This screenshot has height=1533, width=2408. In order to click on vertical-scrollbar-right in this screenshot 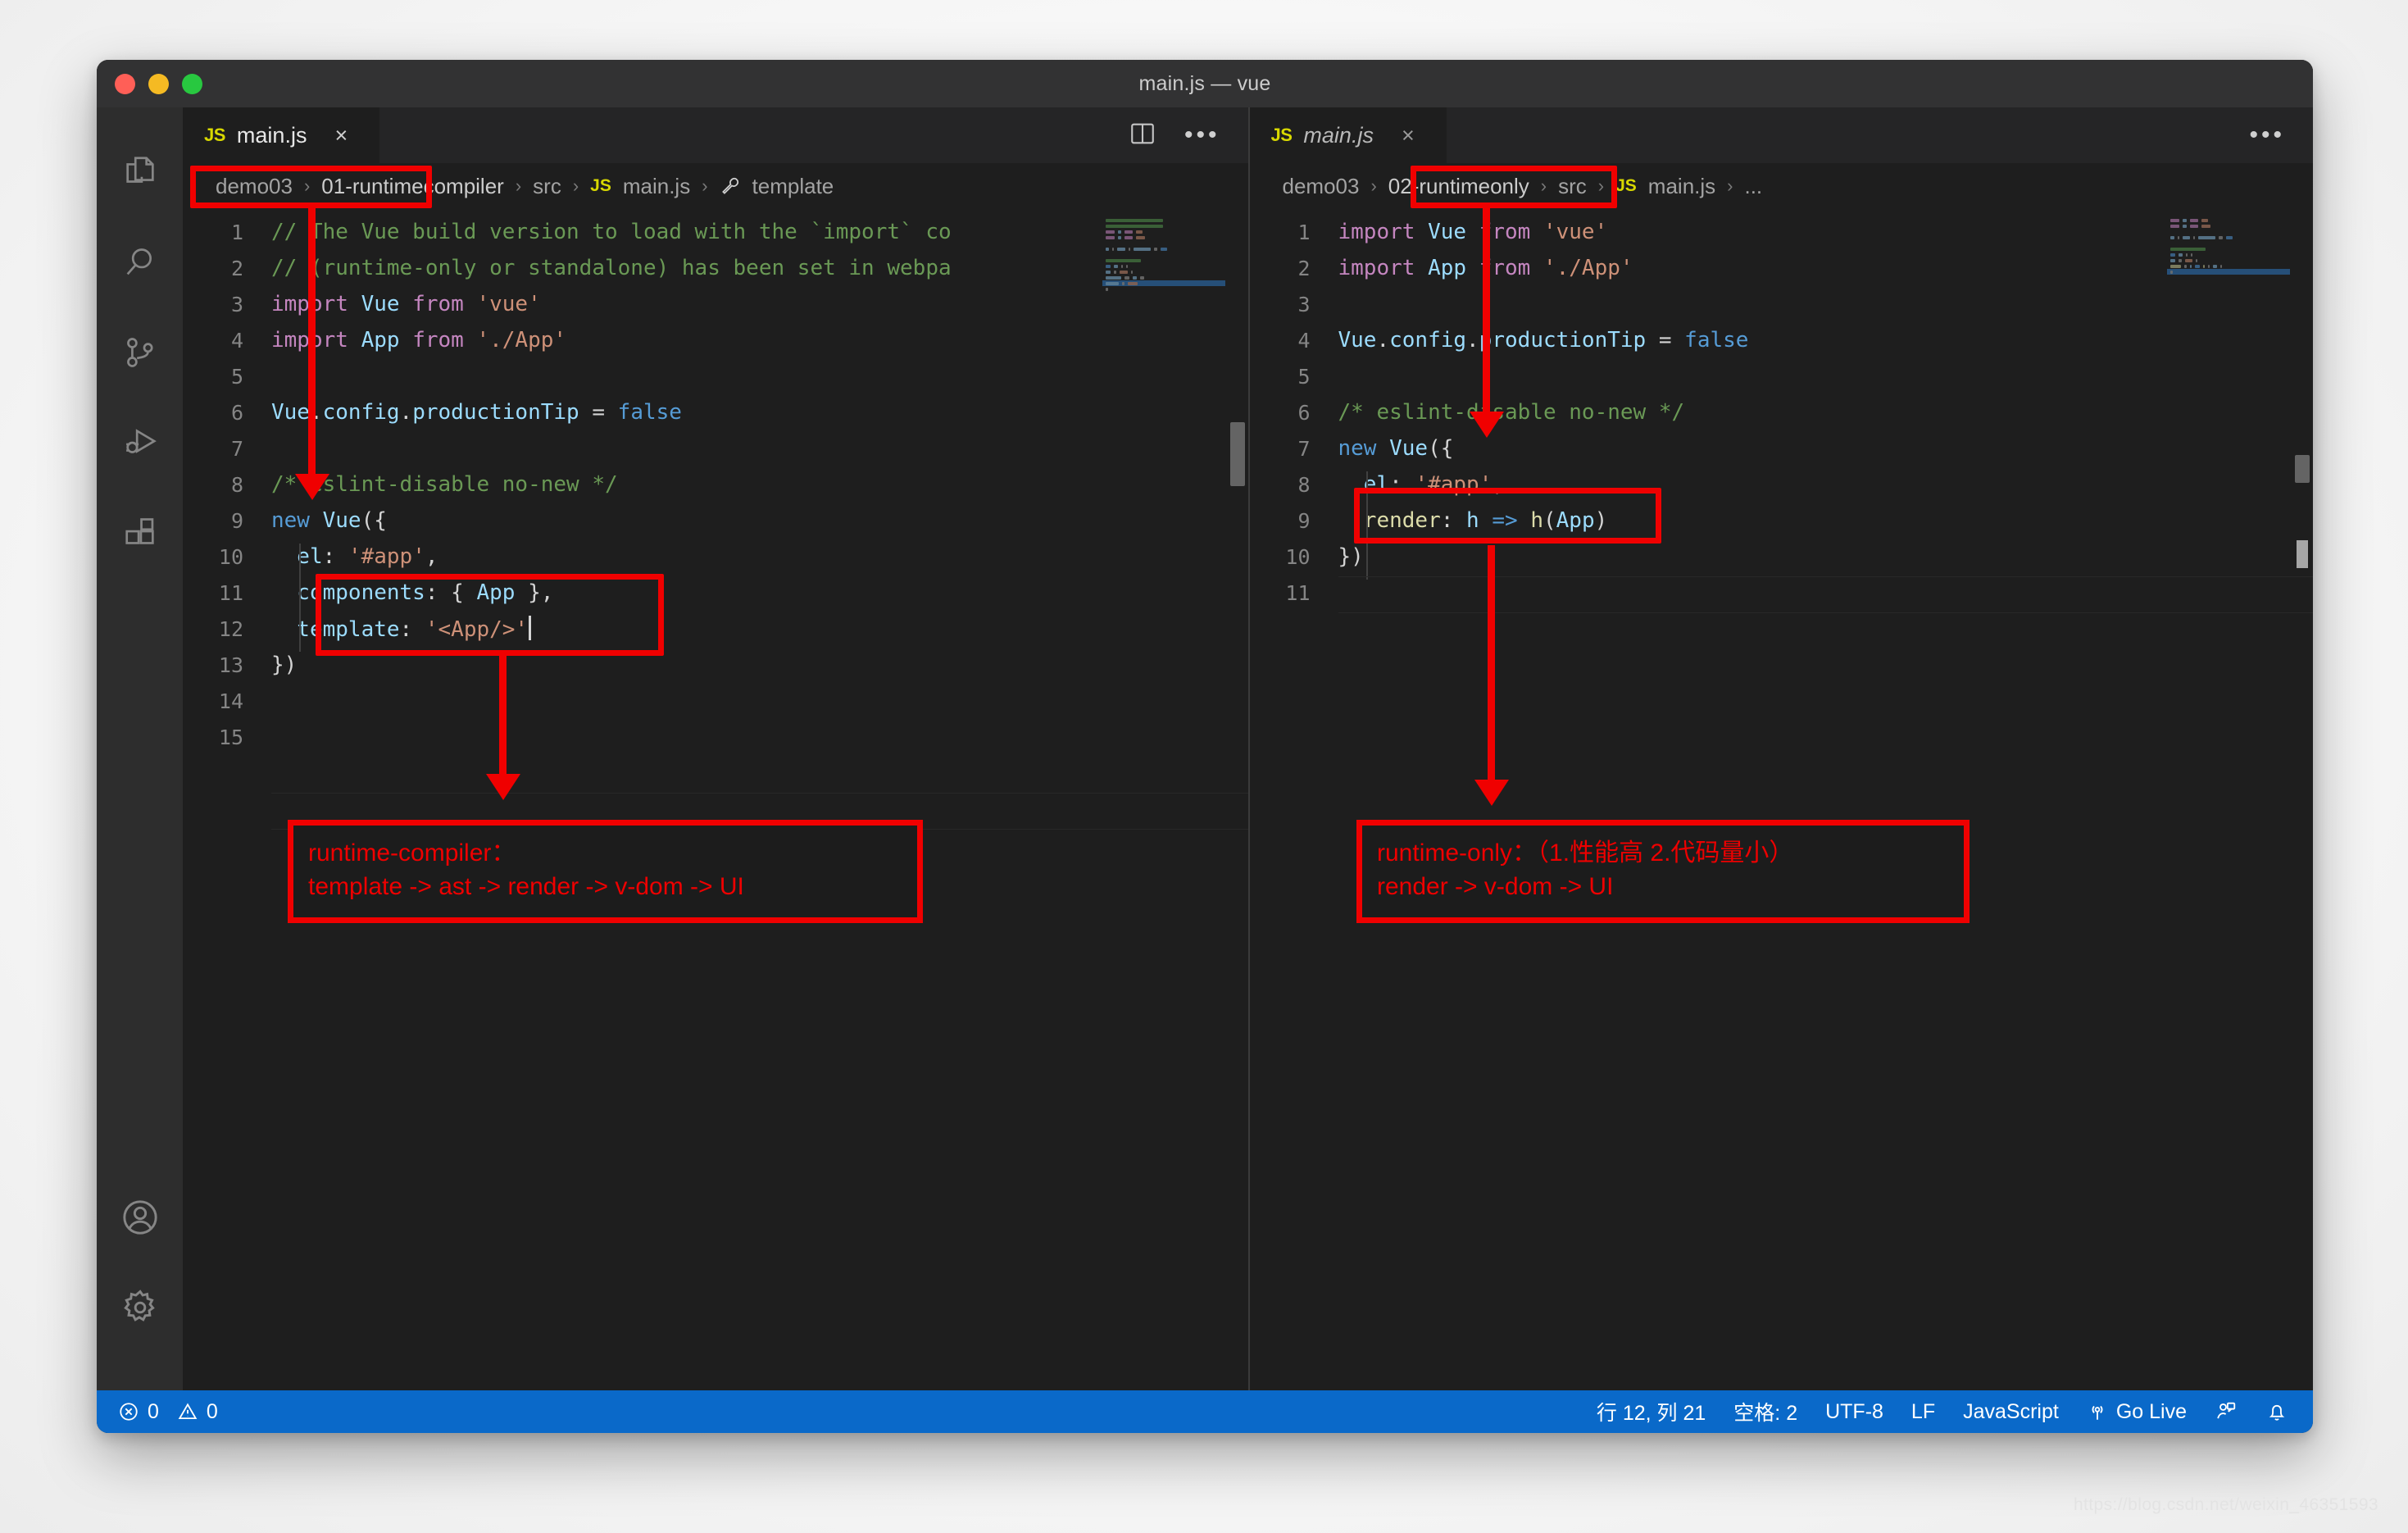, I will do `click(2301, 800)`.